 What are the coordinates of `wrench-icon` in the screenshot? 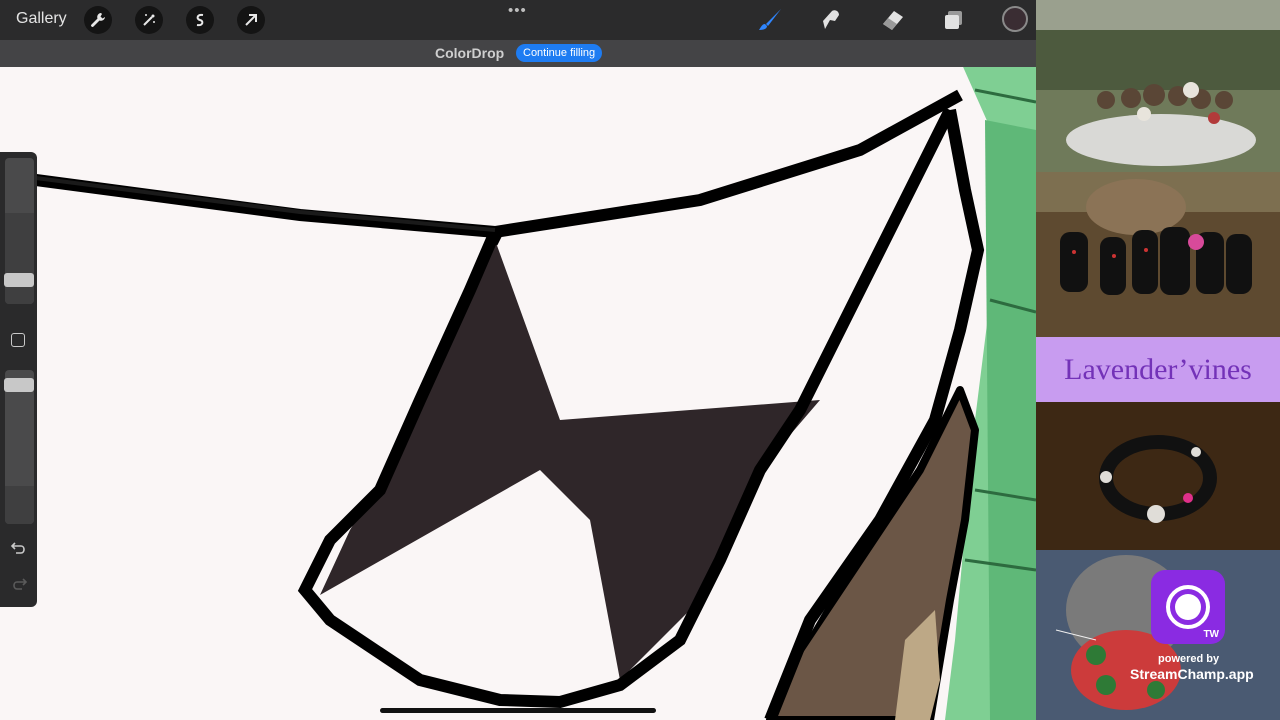 It's located at (98, 20).